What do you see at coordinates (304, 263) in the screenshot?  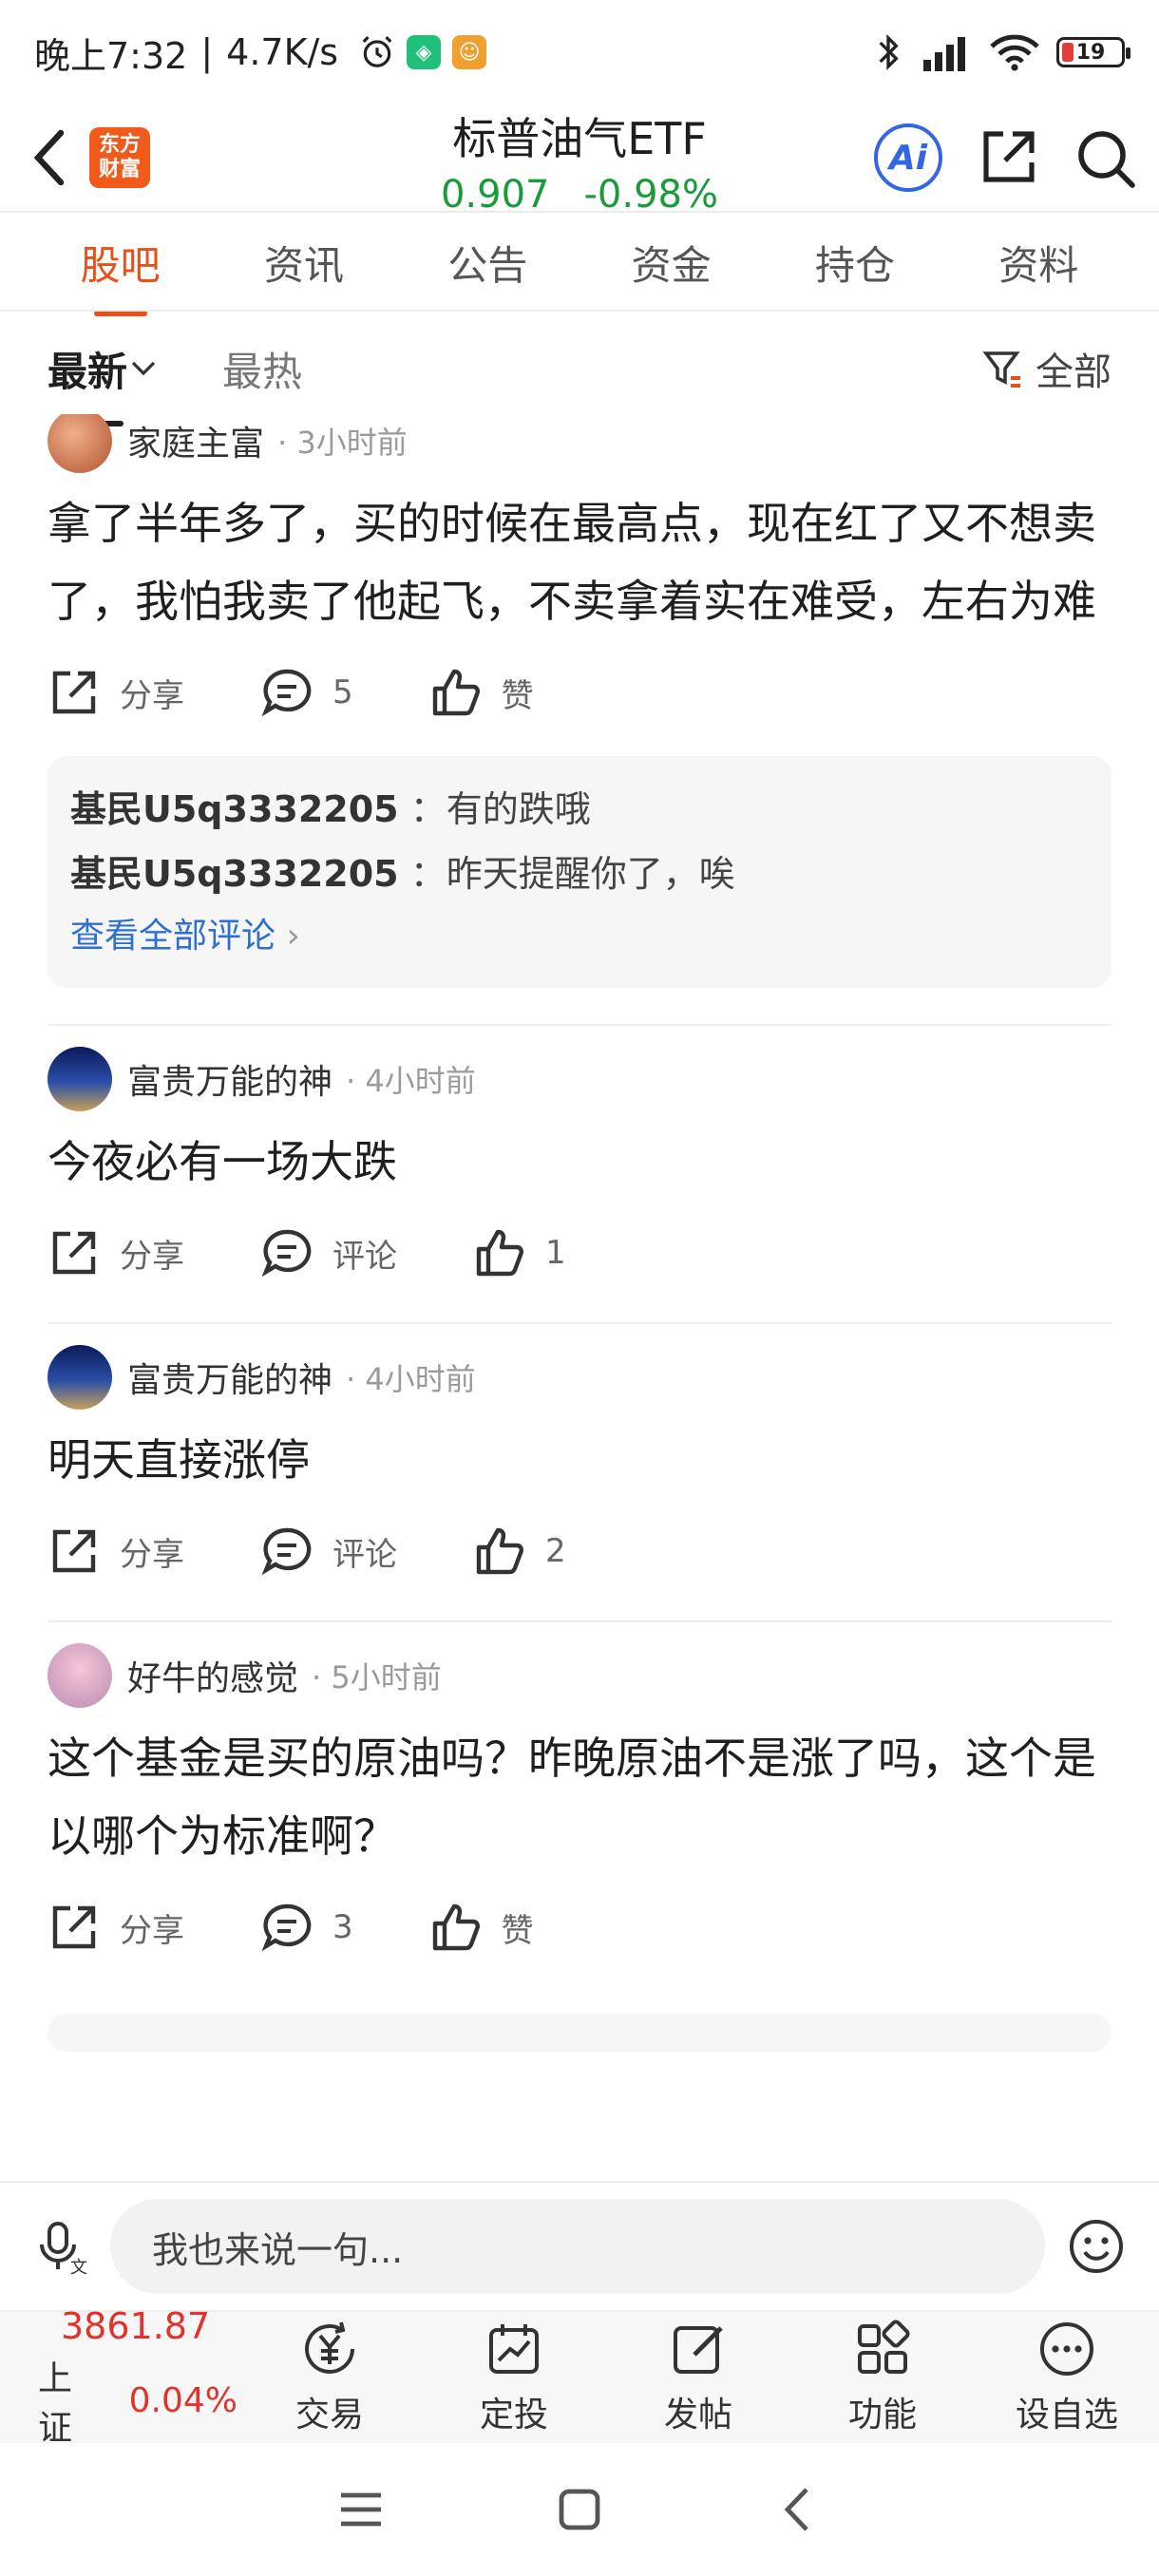 I see `tab-news: 资讯` at bounding box center [304, 263].